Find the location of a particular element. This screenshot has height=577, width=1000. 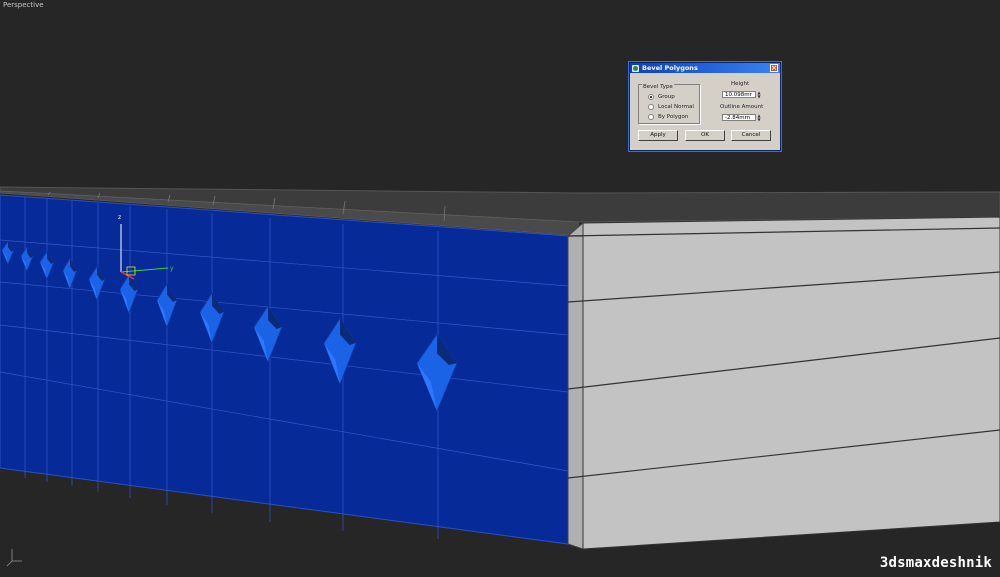

radio-local-normal: Local Normal is located at coordinates (671, 107).